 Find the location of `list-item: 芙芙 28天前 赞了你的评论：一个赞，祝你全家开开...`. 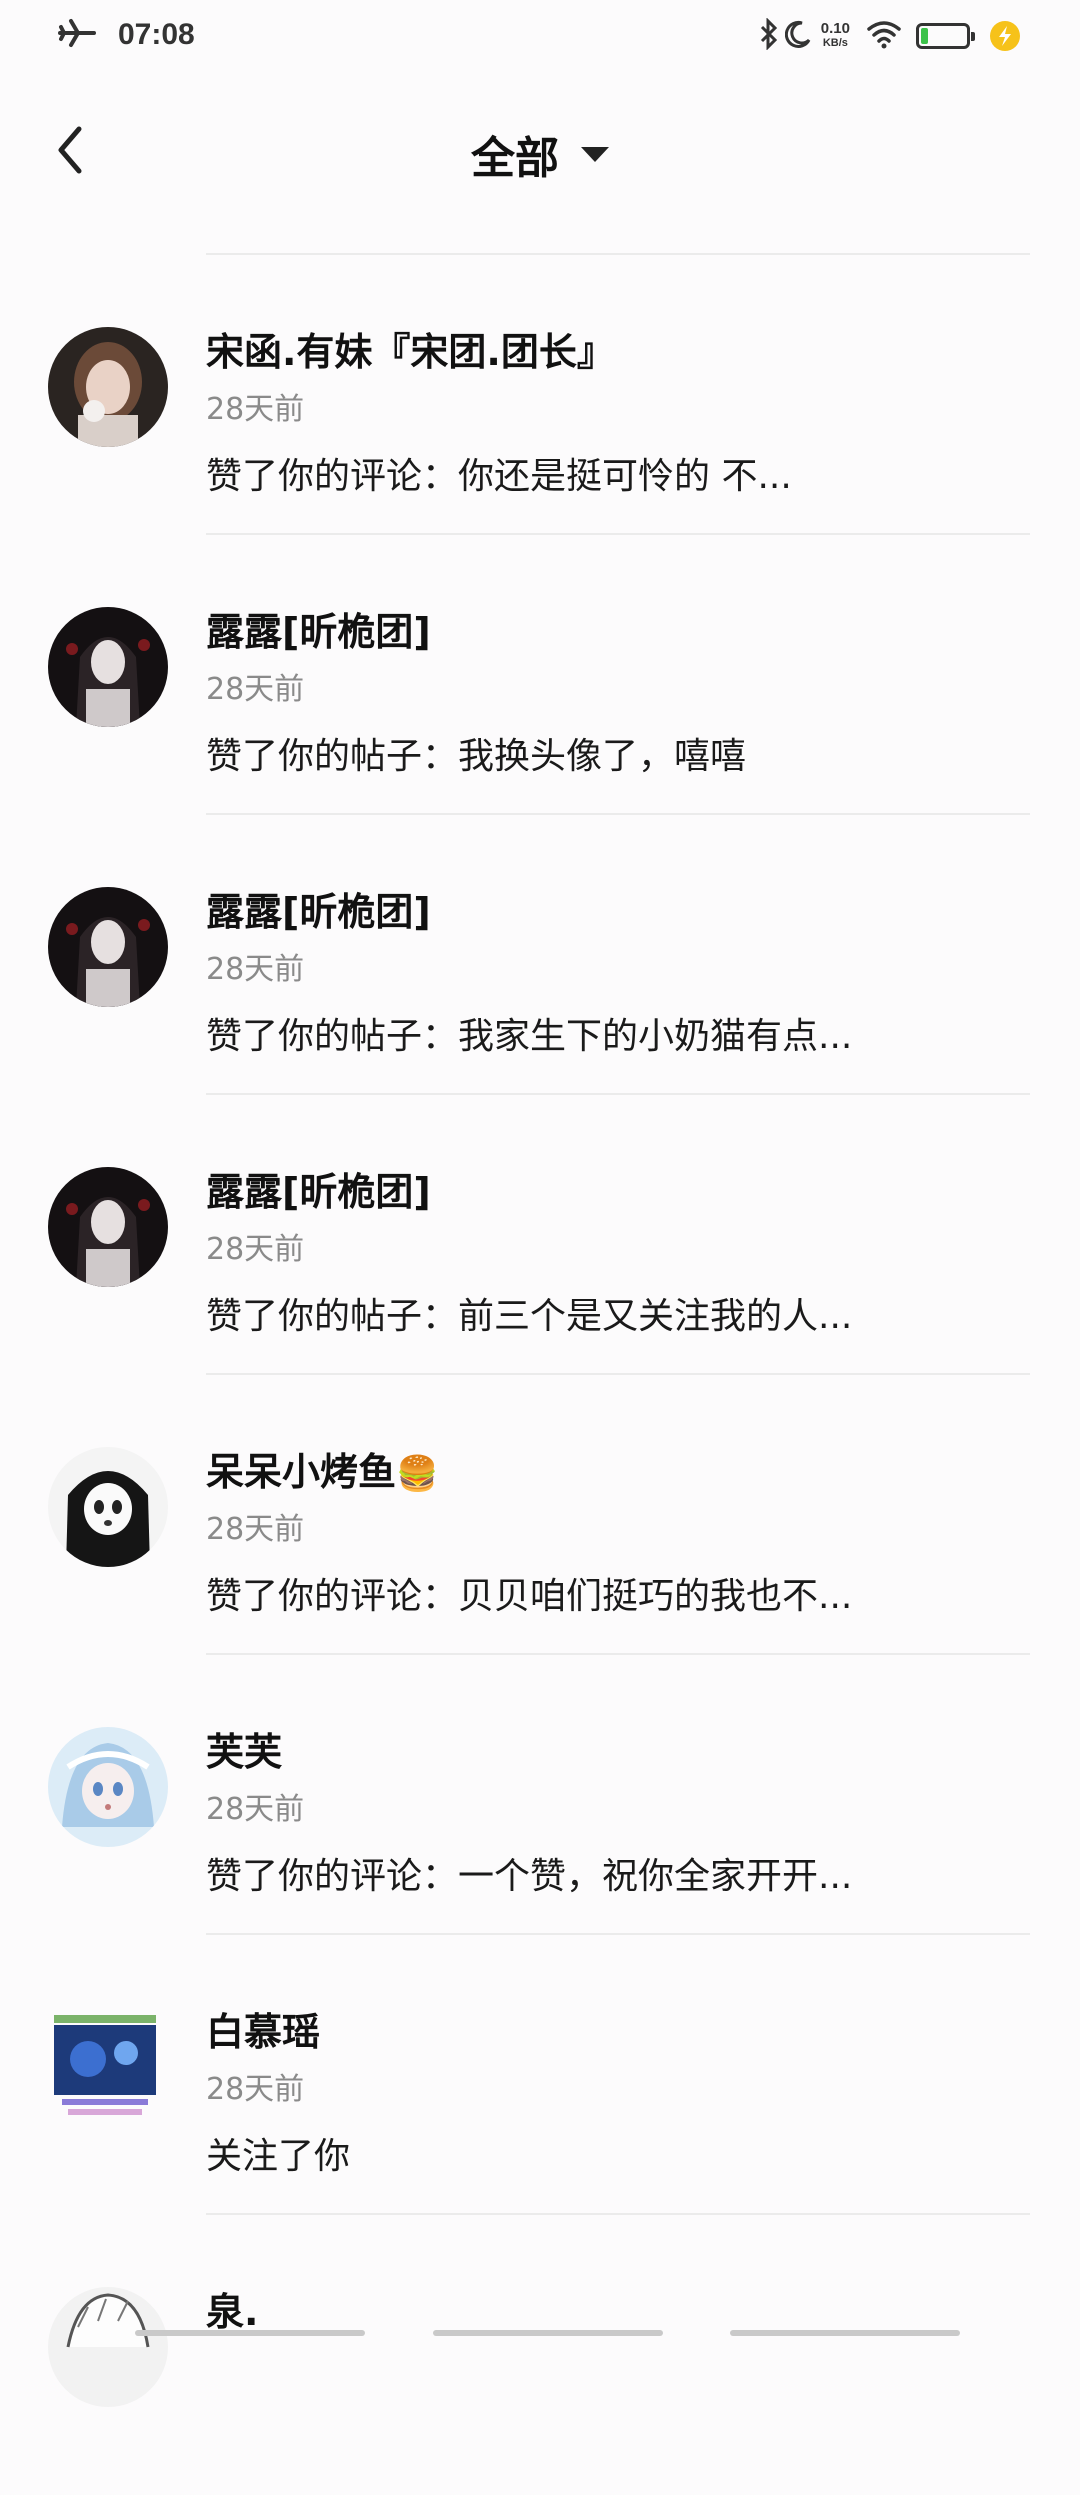

list-item: 芙芙 28天前 赞了你的评论：一个赞，祝你全家开开... is located at coordinates (540, 1795).